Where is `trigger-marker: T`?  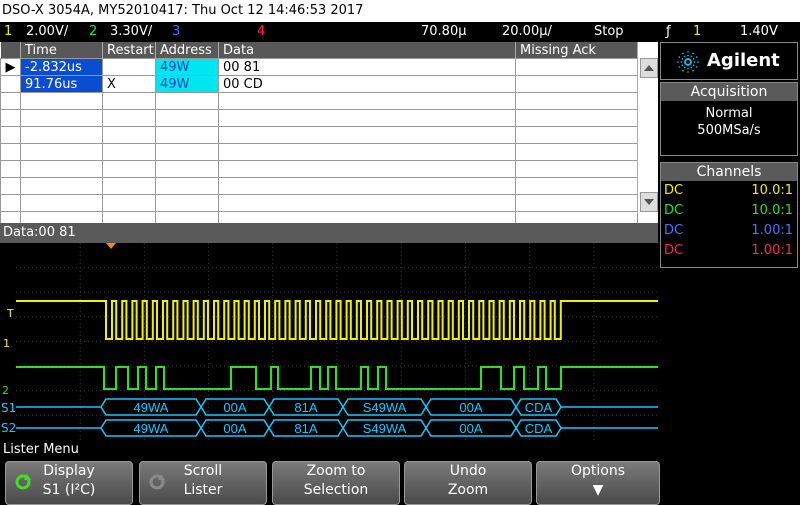 trigger-marker: T is located at coordinates (10, 313).